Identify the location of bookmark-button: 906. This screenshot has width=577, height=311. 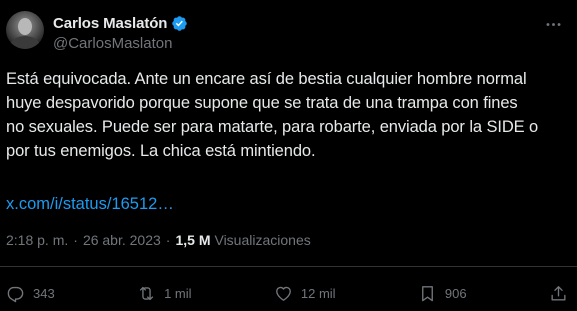
(442, 293).